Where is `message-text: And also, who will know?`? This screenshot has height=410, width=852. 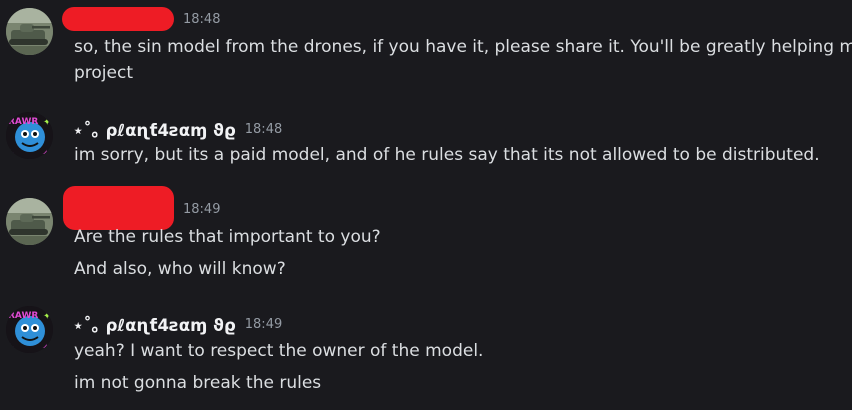
message-text: And also, who will know? is located at coordinates (180, 269).